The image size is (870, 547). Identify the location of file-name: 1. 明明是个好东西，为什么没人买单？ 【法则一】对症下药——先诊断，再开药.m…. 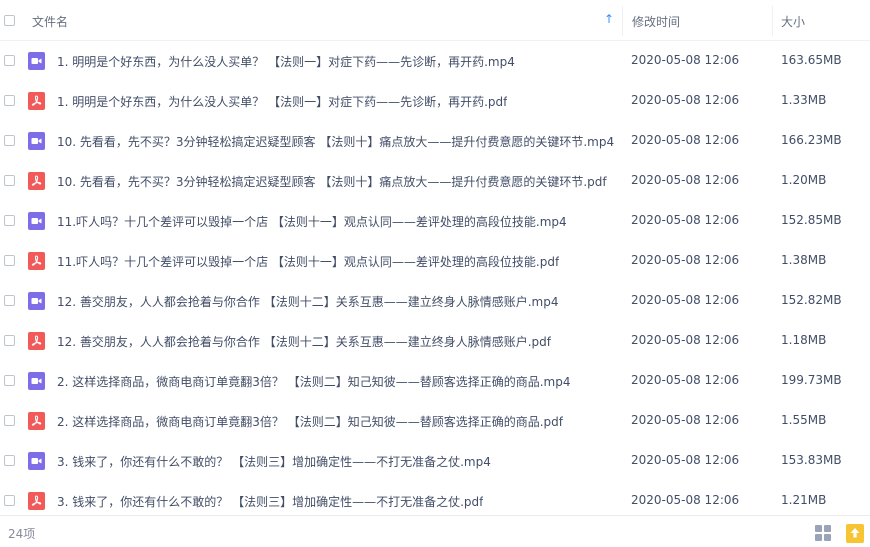
(286, 61).